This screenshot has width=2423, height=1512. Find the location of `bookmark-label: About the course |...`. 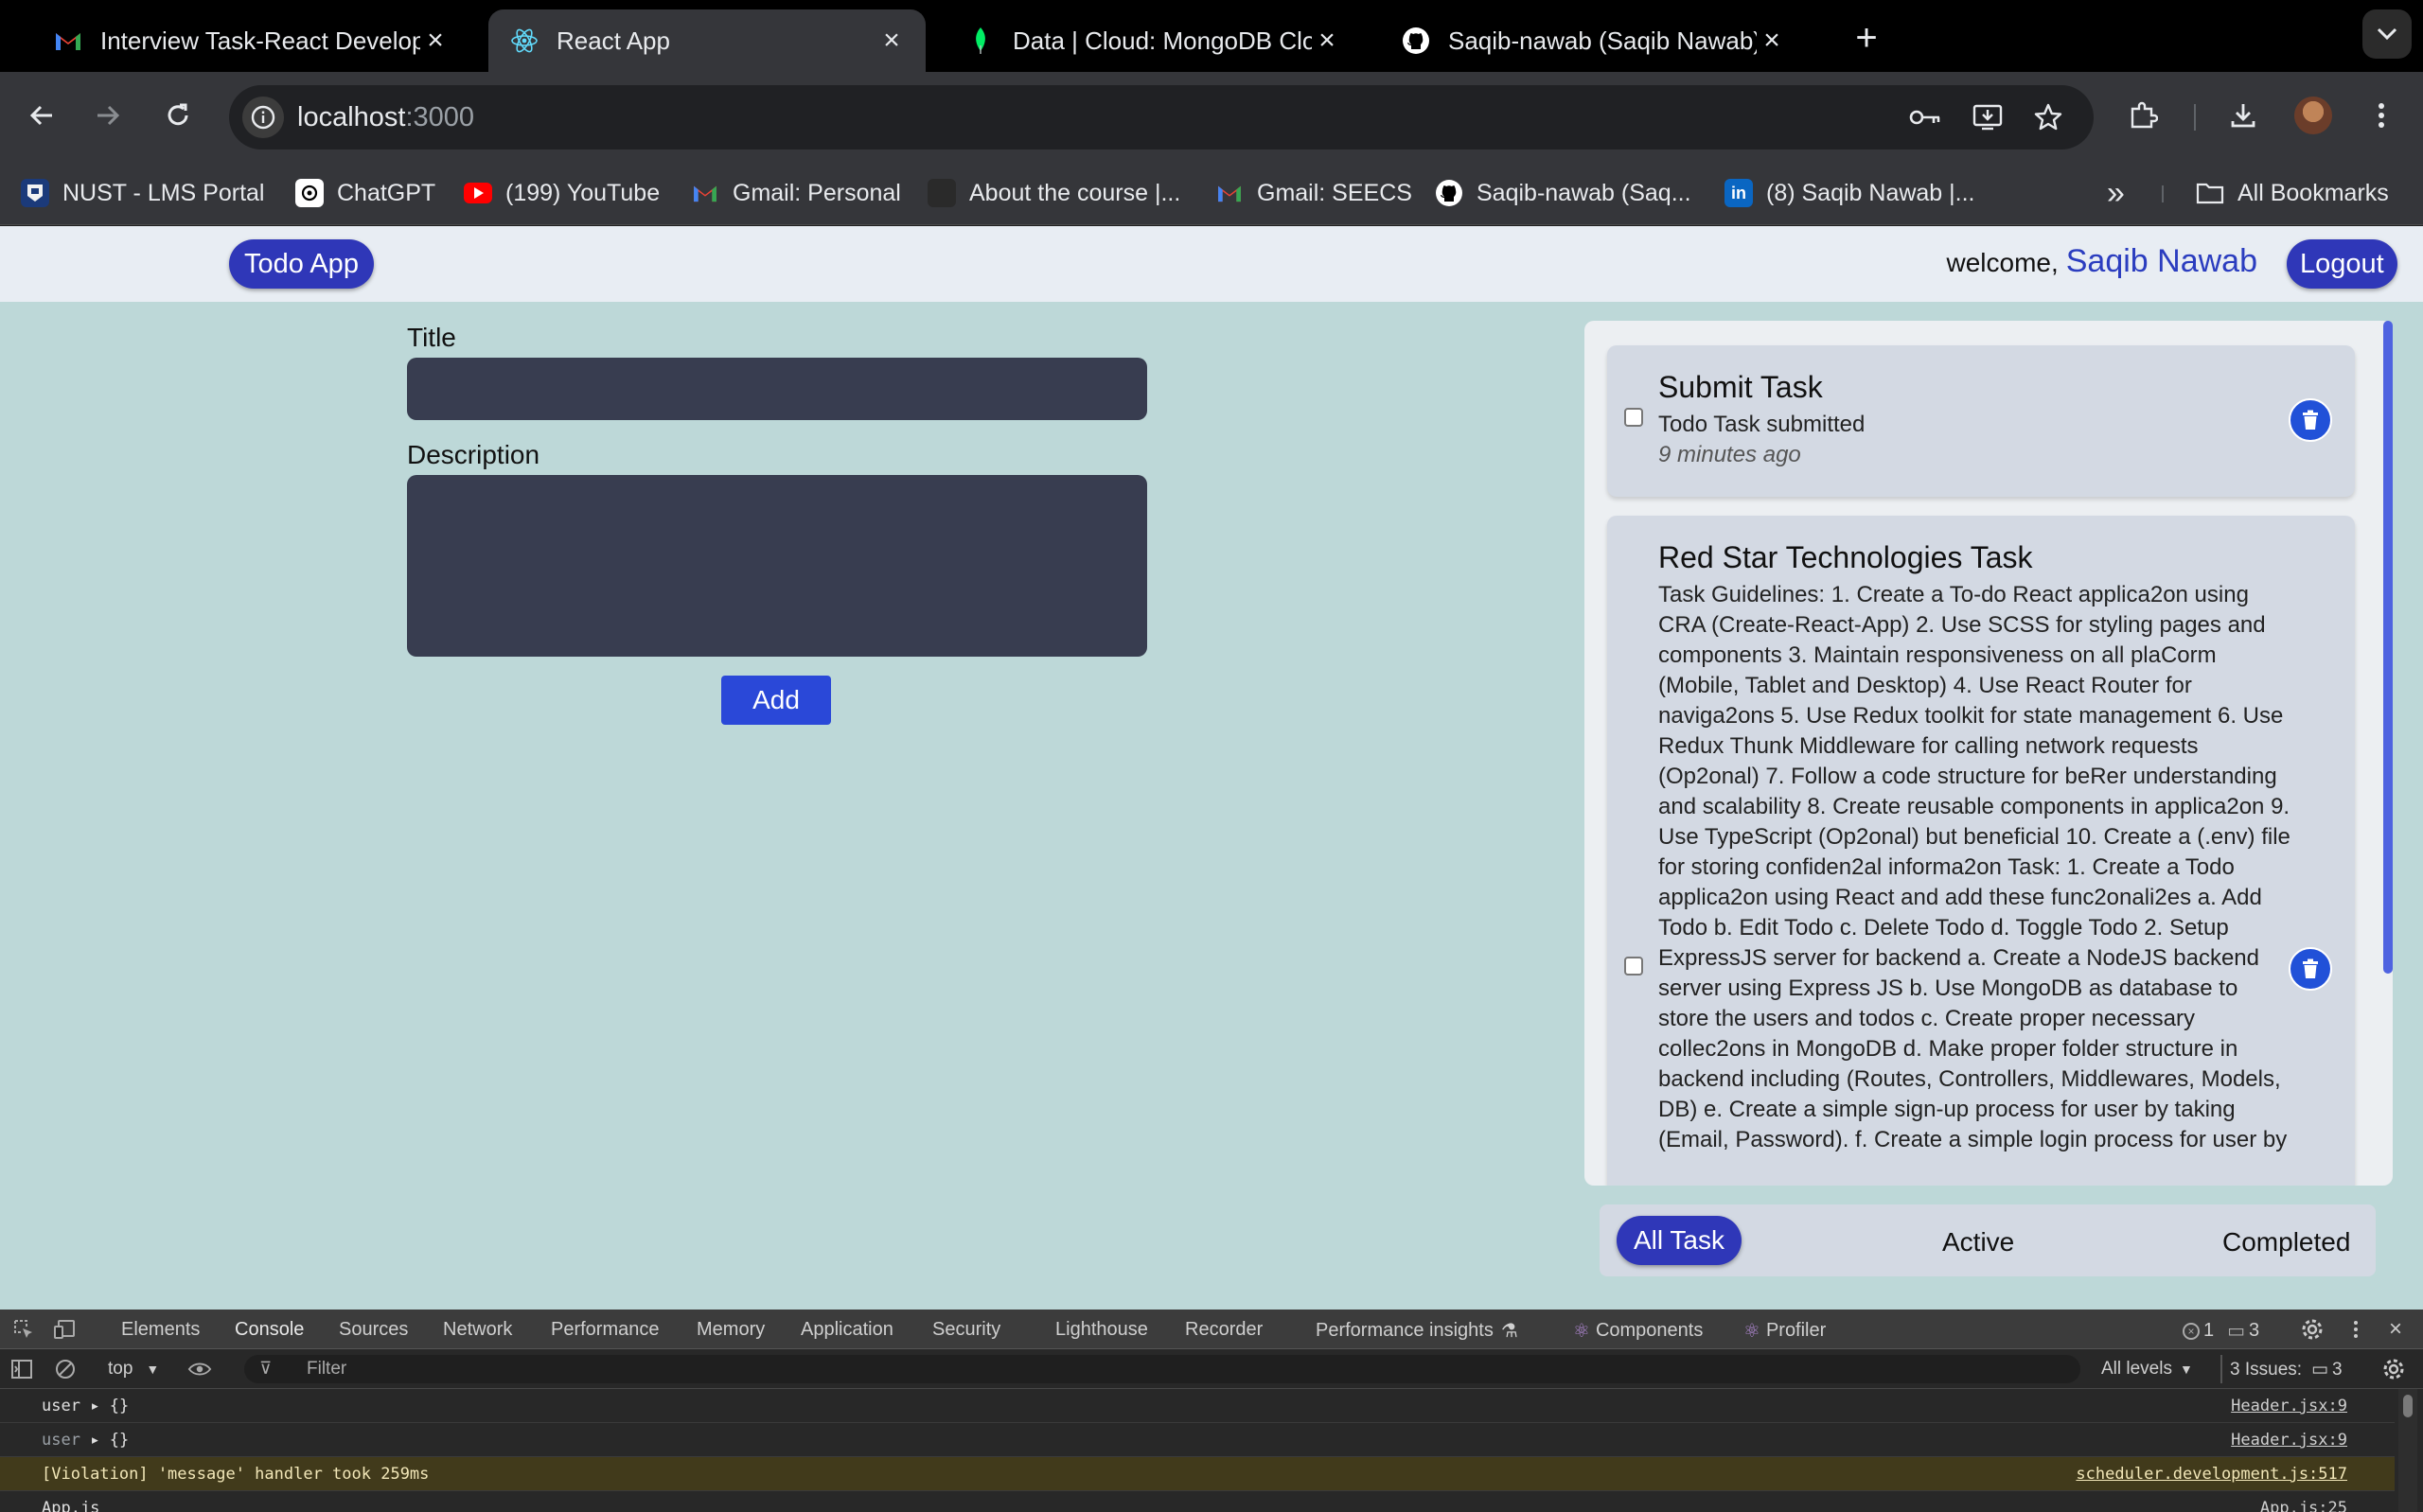

bookmark-label: About the course |... is located at coordinates (1075, 193).